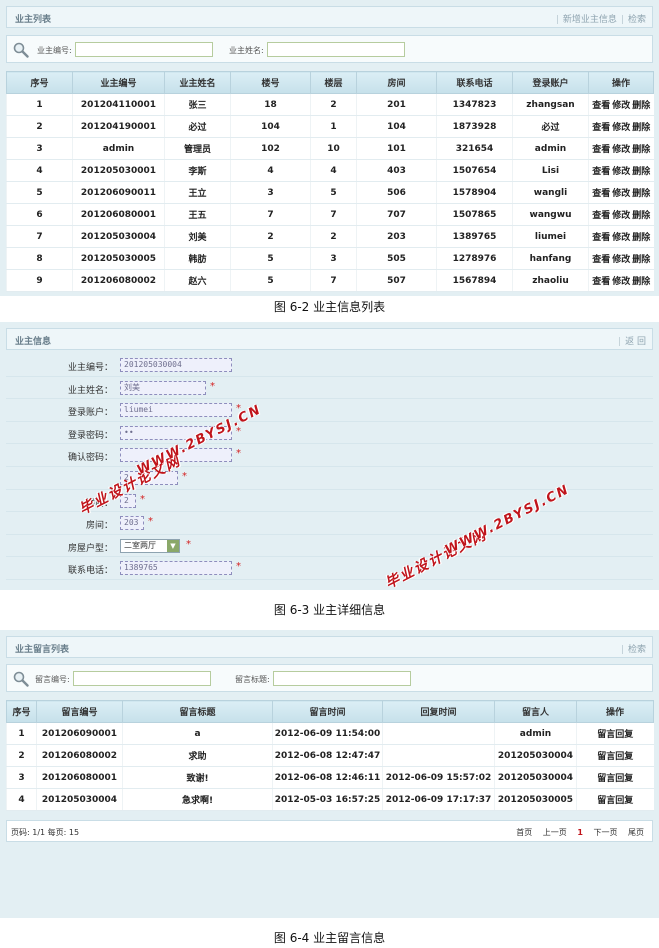  Describe the element at coordinates (336, 49) in the screenshot. I see `owner-name-input` at that location.